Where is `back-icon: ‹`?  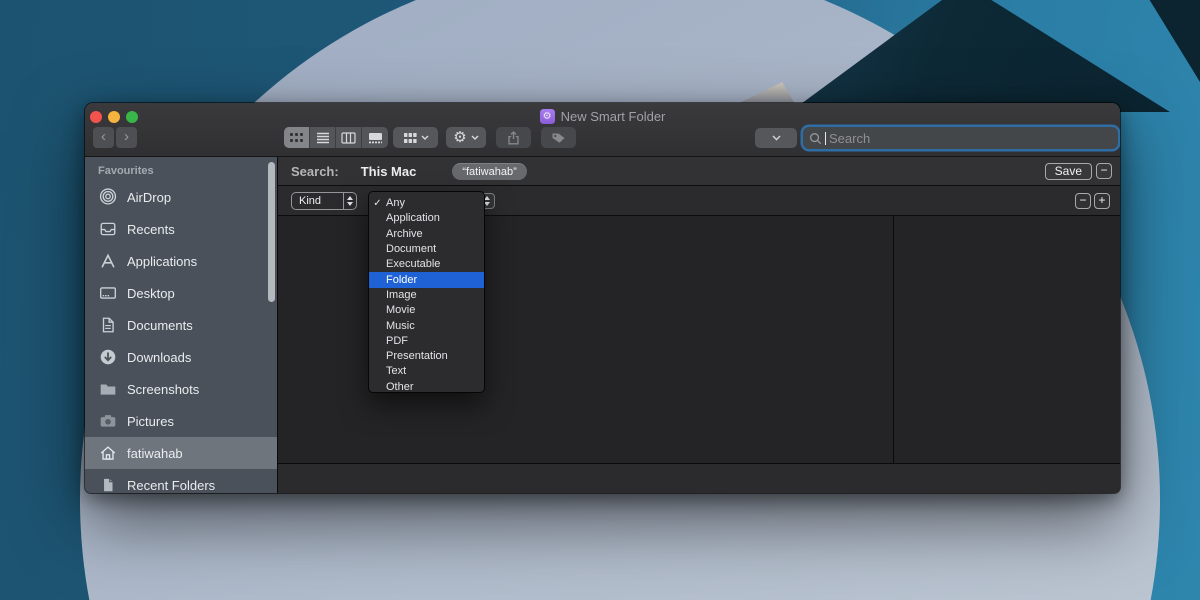
back-icon: ‹ is located at coordinates (103, 136).